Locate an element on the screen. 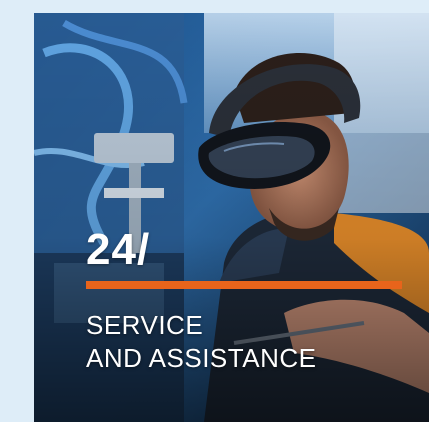 The height and width of the screenshot is (422, 429). promo-caption: SERVICE AND ASSISTANCE is located at coordinates (201, 342).